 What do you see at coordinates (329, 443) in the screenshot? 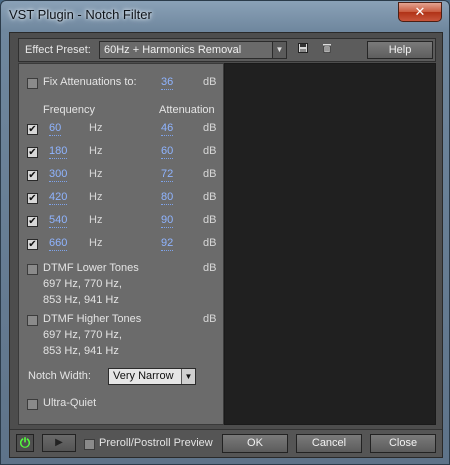
I see `cancel-button: Cancel` at bounding box center [329, 443].